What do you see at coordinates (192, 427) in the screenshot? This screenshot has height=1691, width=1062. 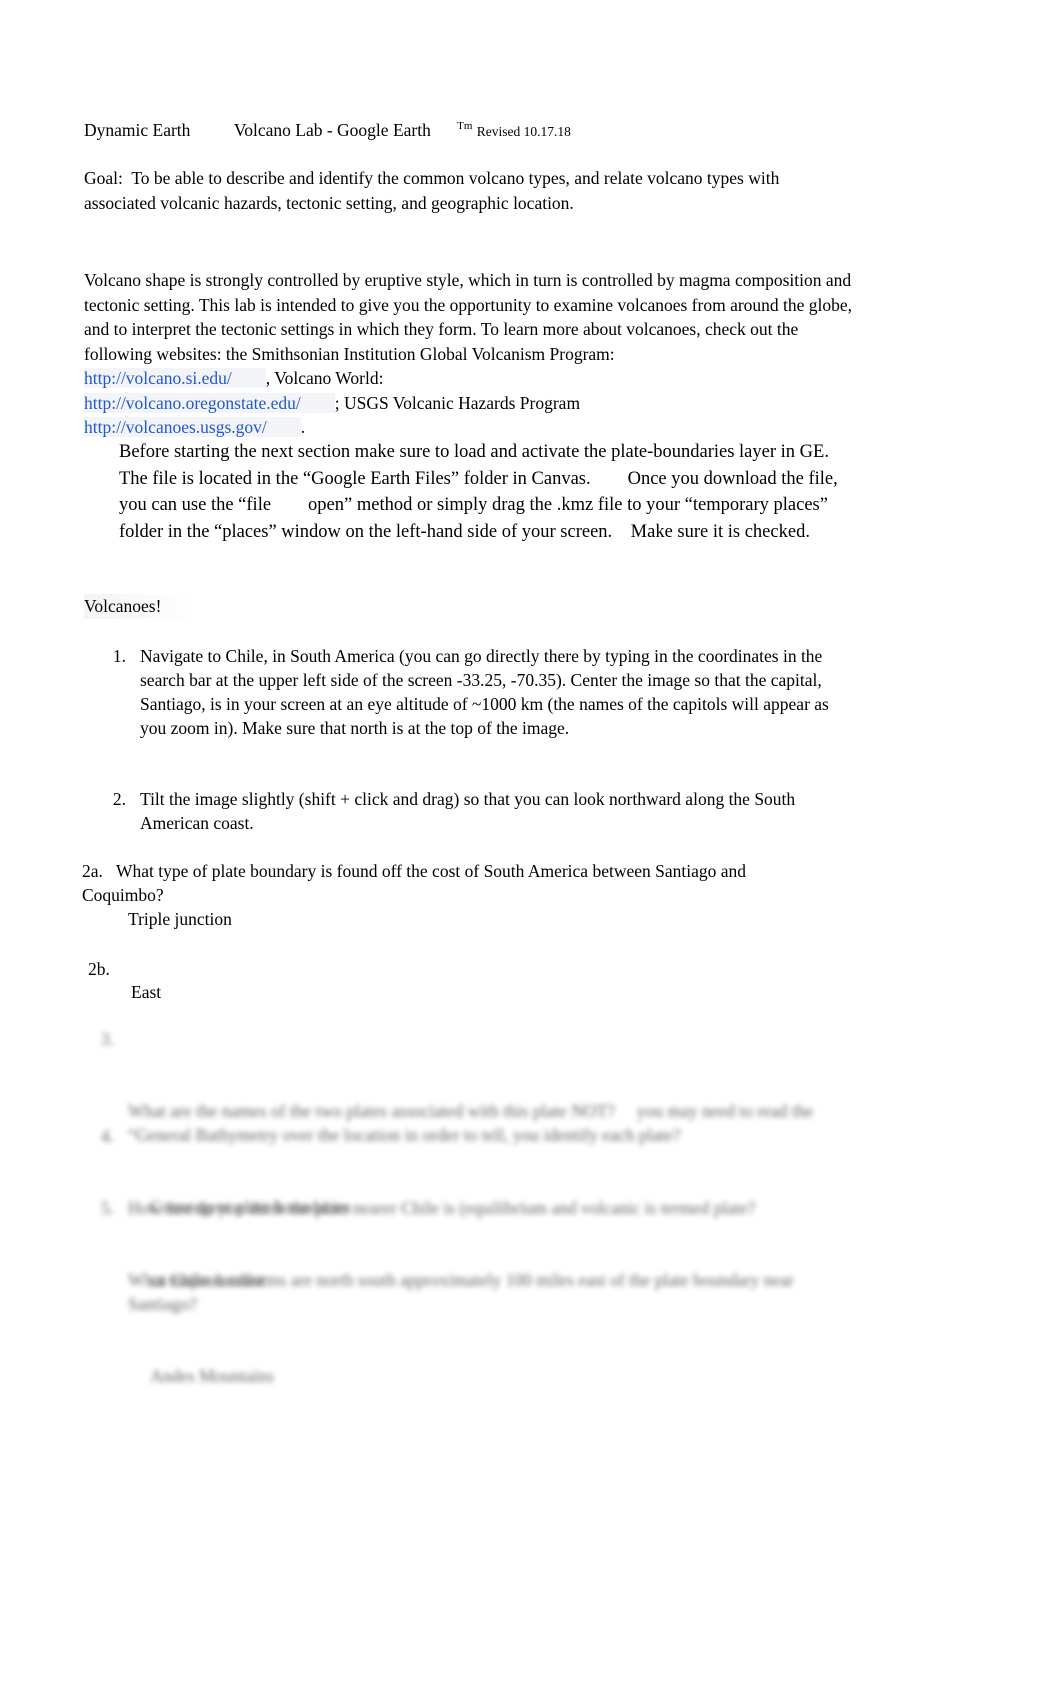 I see `link-volcanoes-usgs-gov: http://volcanoes.usgs.gov/` at bounding box center [192, 427].